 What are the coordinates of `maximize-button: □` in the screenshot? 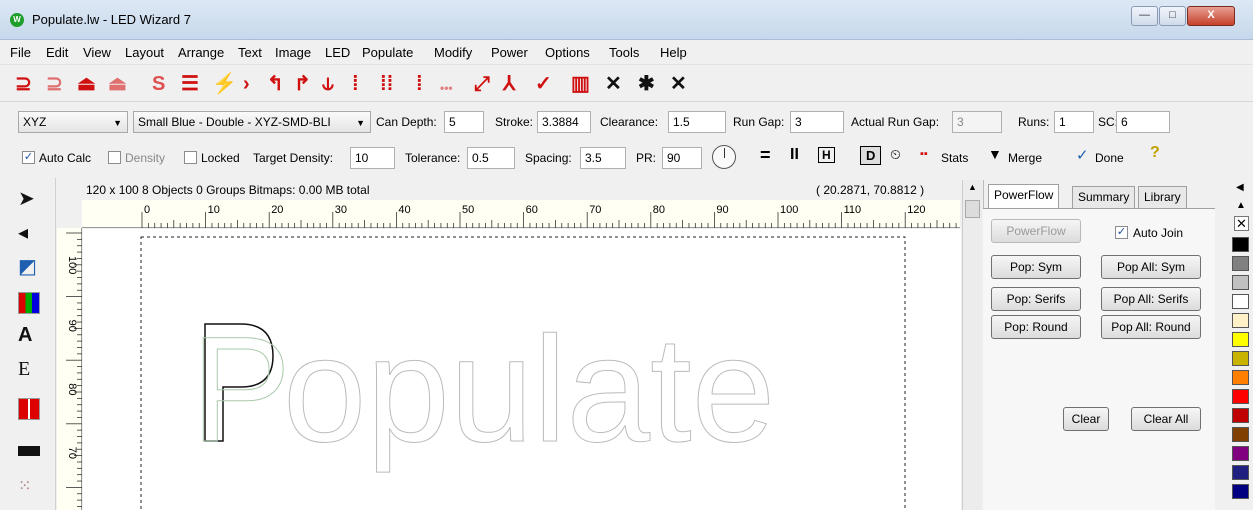 It's located at (1172, 16).